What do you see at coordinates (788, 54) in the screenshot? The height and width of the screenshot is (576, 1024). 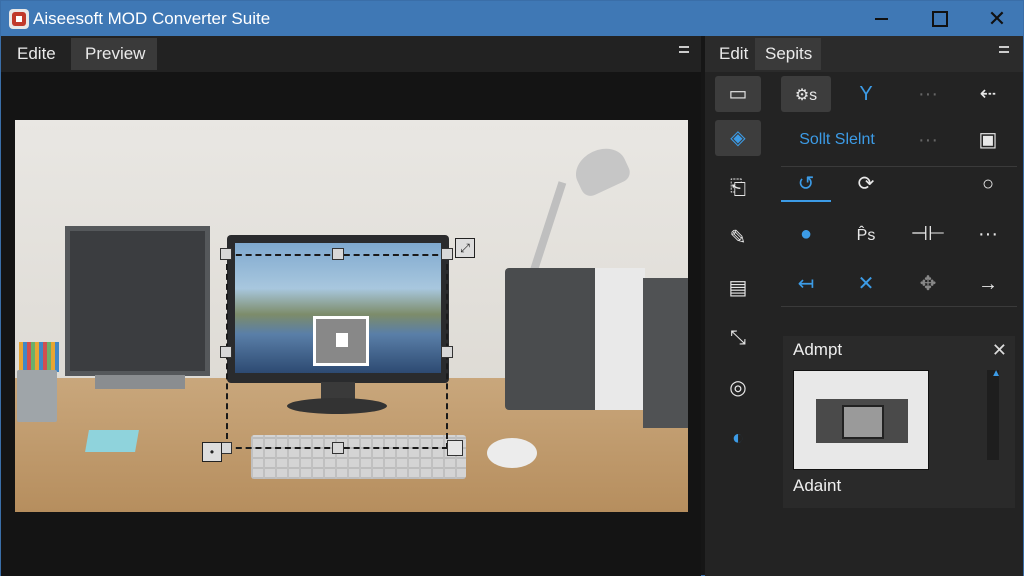 I see `tab-sepits: Sepits` at bounding box center [788, 54].